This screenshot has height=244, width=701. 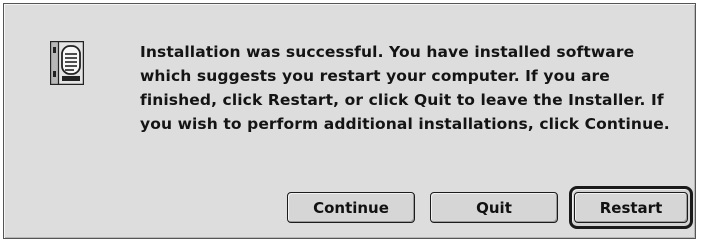 What do you see at coordinates (631, 207) in the screenshot?
I see `restart-button: Restart` at bounding box center [631, 207].